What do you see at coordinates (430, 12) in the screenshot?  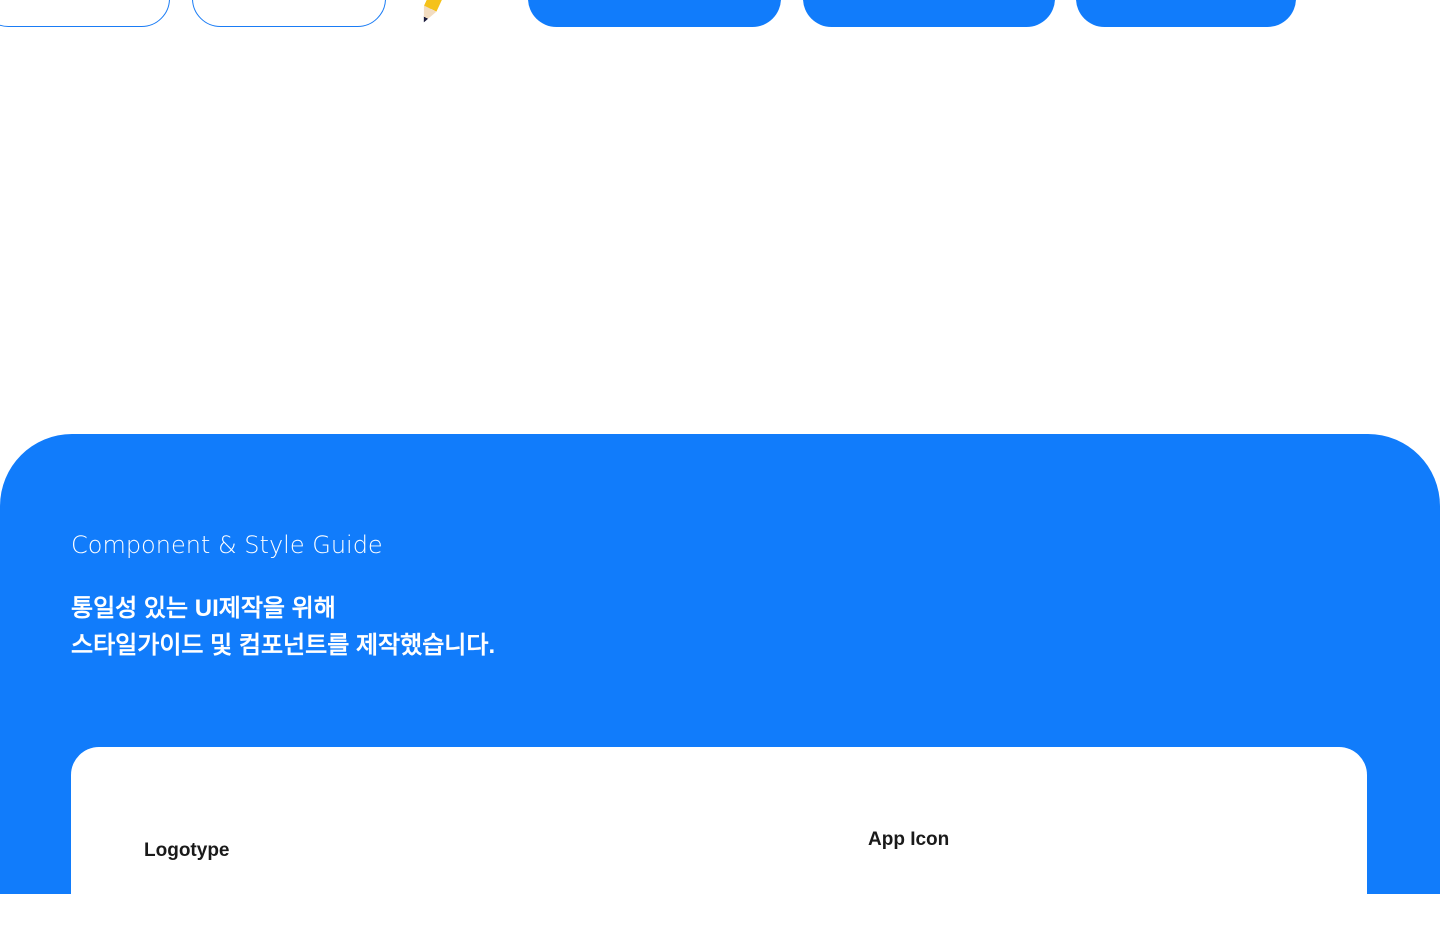 I see `pencil-icon` at bounding box center [430, 12].